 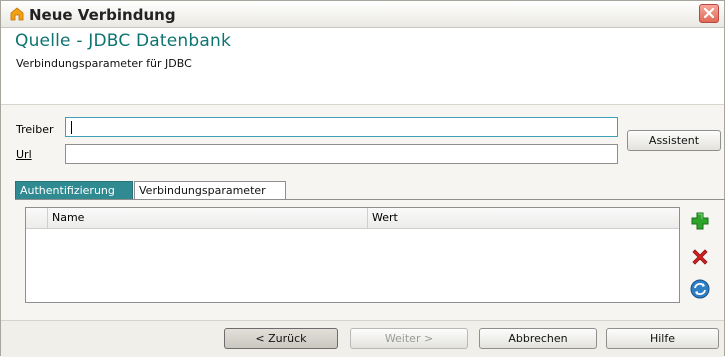 I want to click on assistant-button: Assistent, so click(x=674, y=140).